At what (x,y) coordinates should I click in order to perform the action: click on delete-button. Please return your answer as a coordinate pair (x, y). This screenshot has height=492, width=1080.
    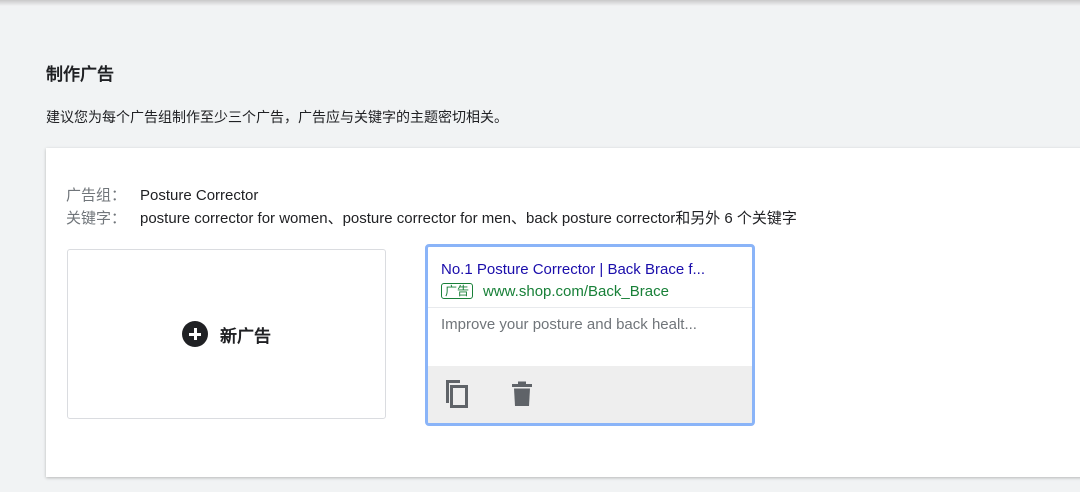
    Looking at the image, I should click on (522, 394).